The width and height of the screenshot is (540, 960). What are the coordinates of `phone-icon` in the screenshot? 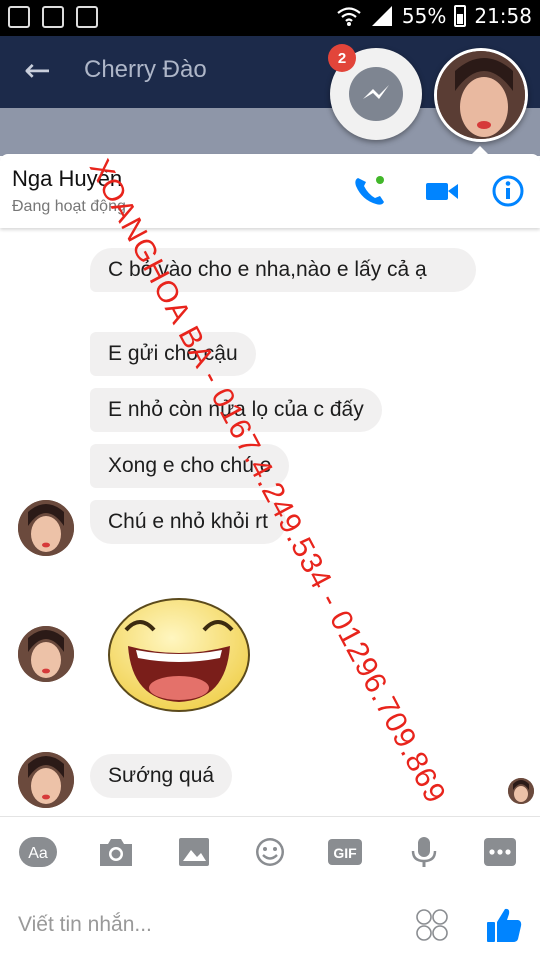 It's located at (370, 191).